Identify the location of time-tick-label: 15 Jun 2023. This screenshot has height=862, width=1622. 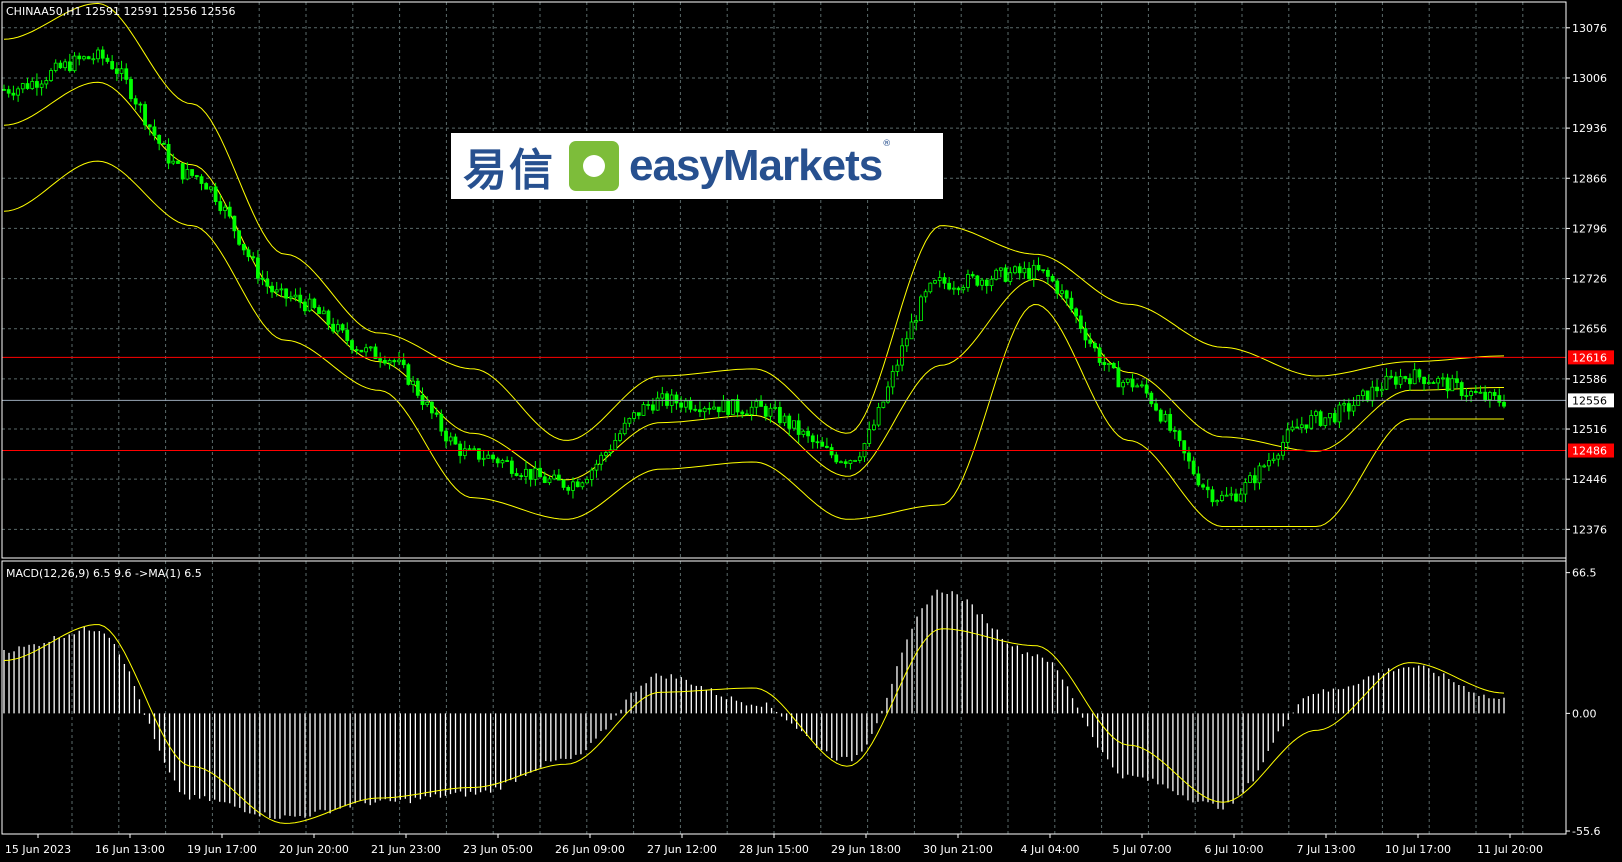
(38, 849).